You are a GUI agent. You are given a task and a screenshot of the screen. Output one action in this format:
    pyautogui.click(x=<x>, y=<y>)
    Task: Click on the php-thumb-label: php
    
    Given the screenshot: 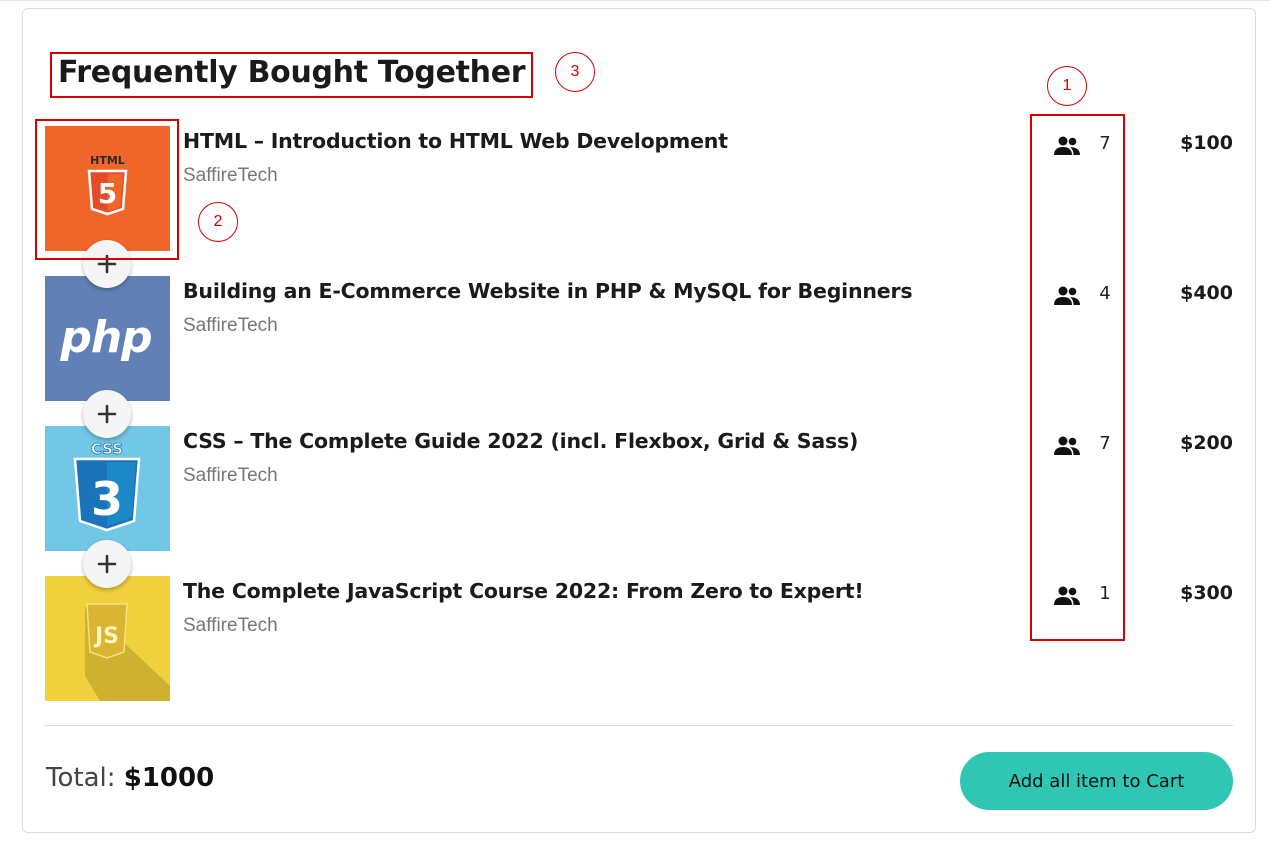 What is the action you would take?
    pyautogui.click(x=105, y=337)
    